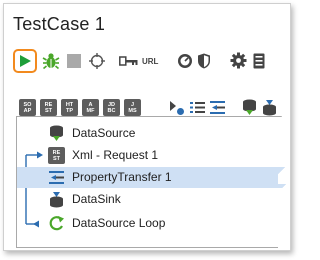 This screenshot has height=260, width=320. I want to click on url-button: URL, so click(150, 61).